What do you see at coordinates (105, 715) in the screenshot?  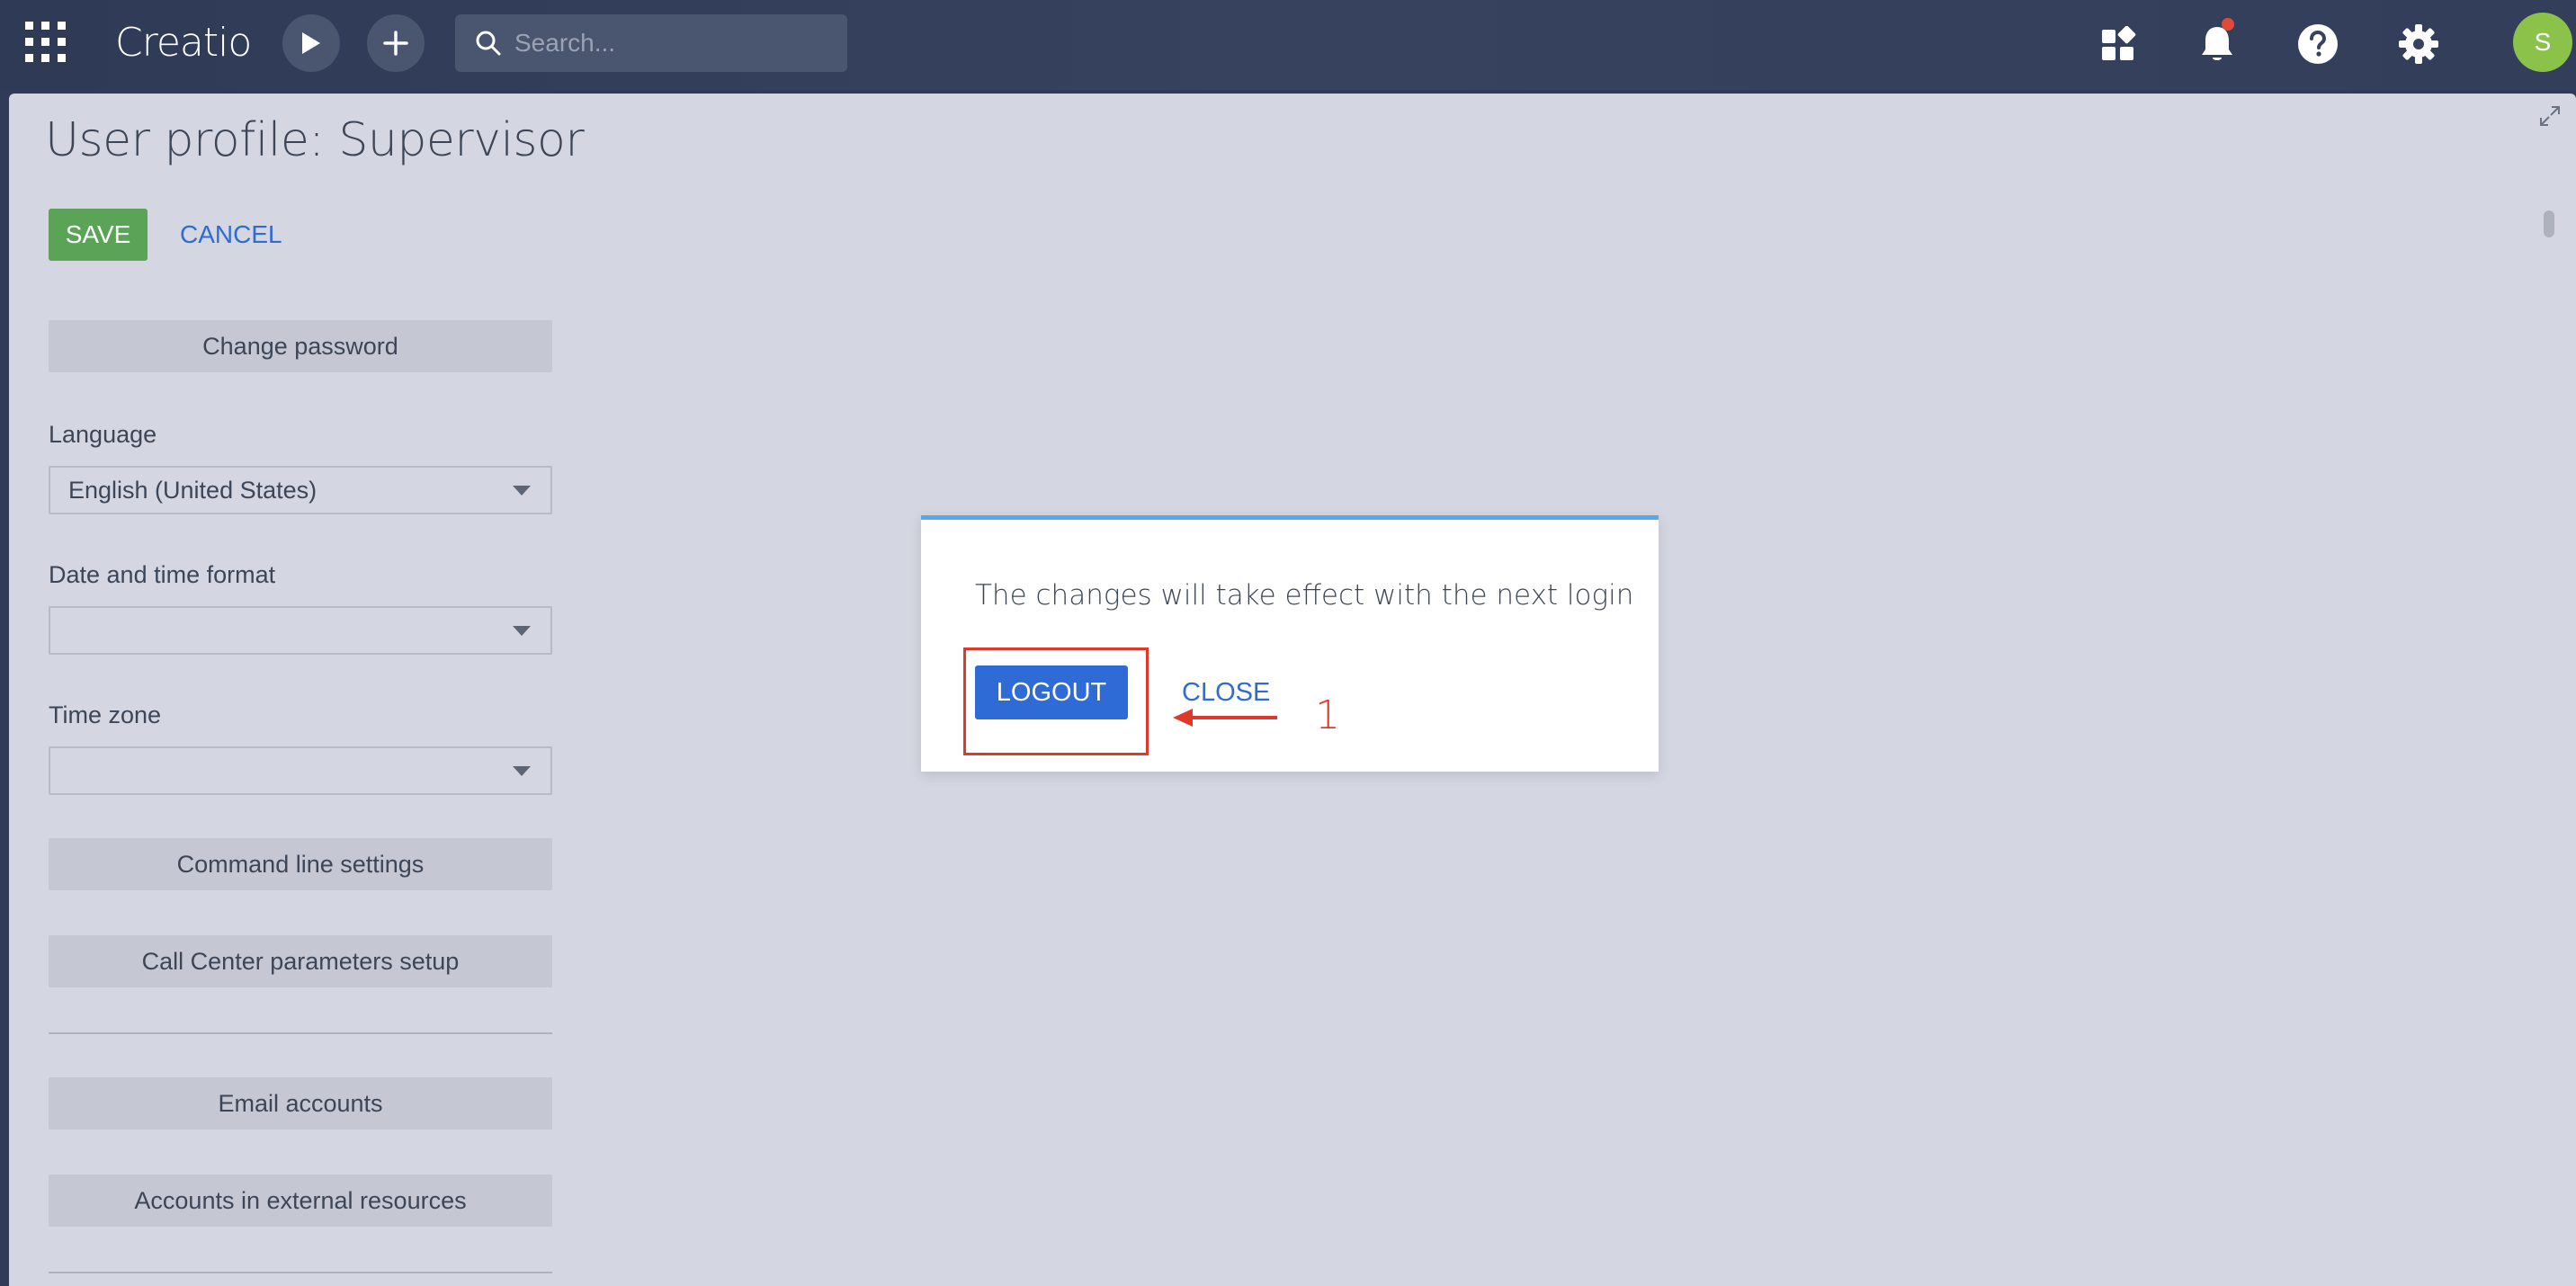 I see `time-zone-label: Time zone` at bounding box center [105, 715].